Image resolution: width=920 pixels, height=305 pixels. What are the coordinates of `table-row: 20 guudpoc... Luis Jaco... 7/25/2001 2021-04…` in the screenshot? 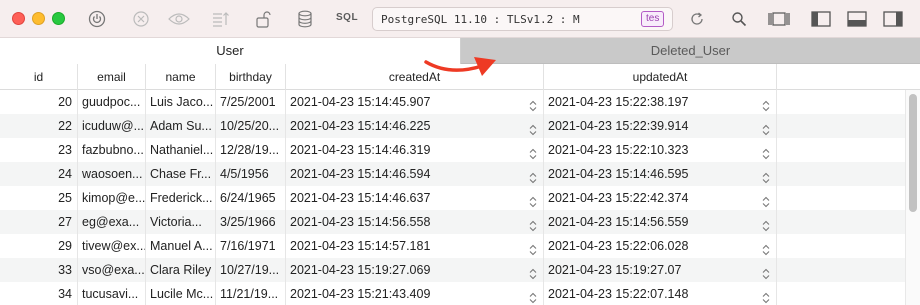 It's located at (452, 102).